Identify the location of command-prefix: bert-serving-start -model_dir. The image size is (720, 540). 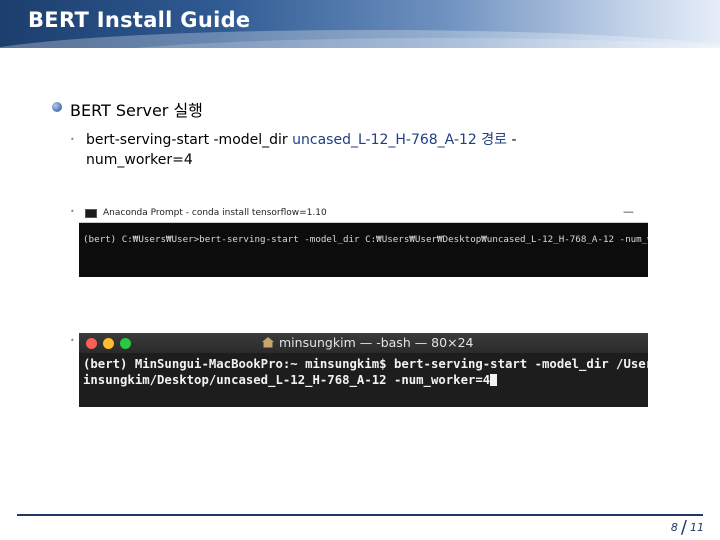
(189, 140).